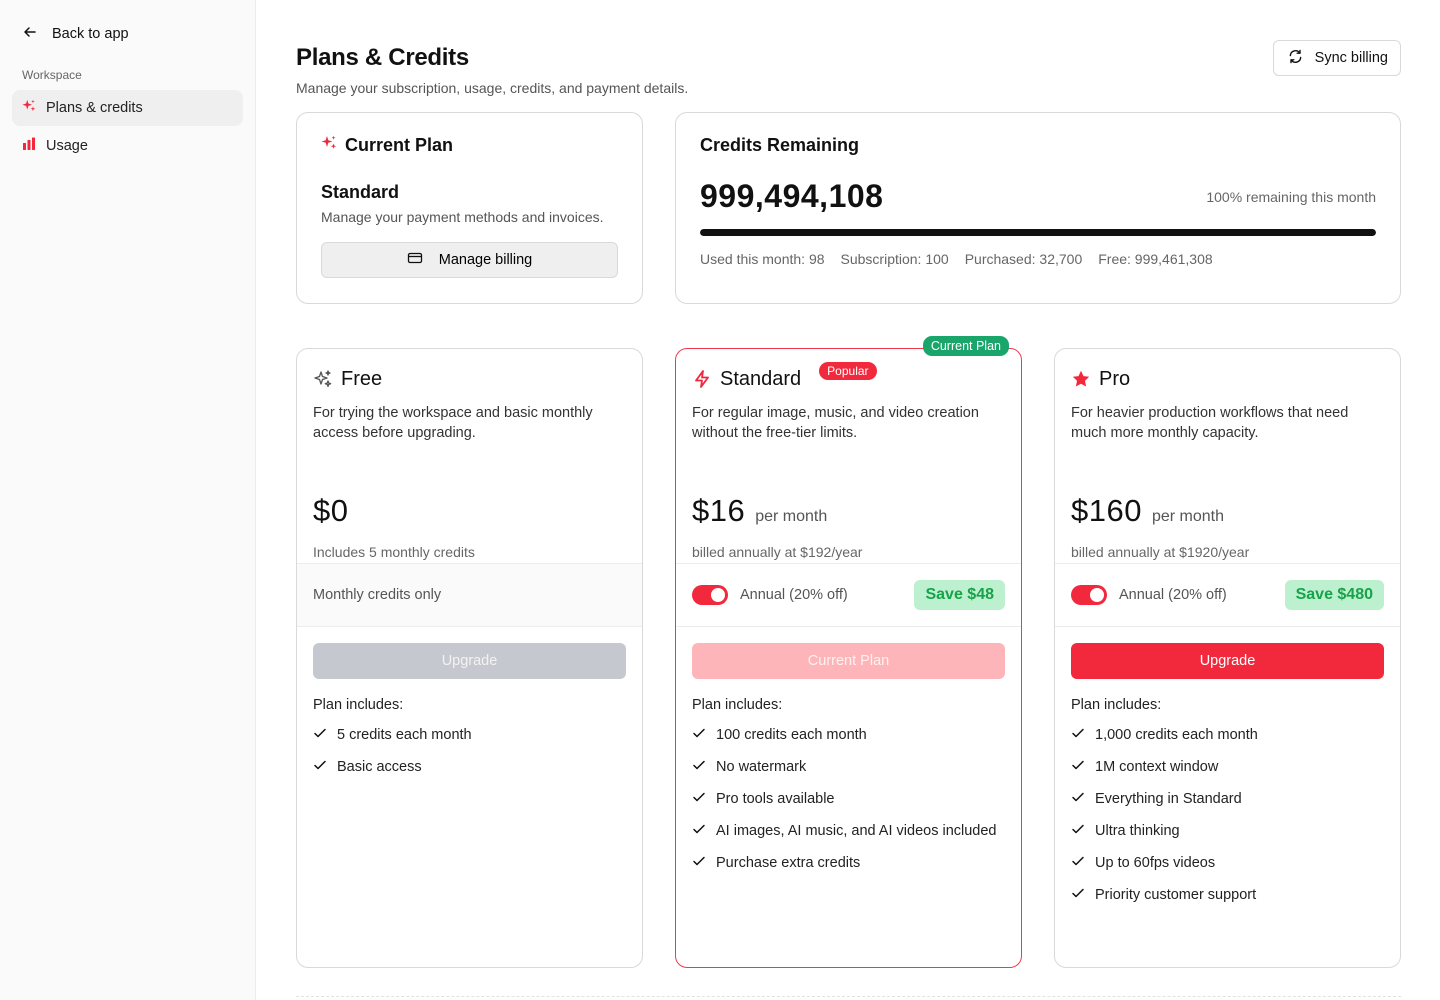 This screenshot has height=1000, width=1440. I want to click on save-badge: Save $48, so click(959, 595).